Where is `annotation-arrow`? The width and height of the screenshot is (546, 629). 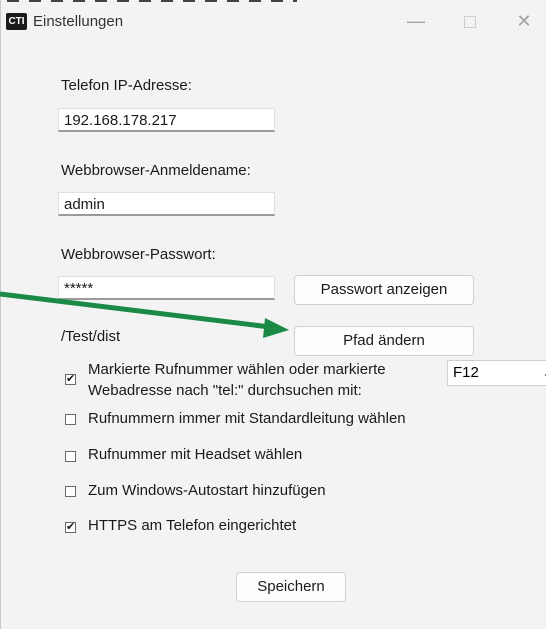 annotation-arrow is located at coordinates (144, 314).